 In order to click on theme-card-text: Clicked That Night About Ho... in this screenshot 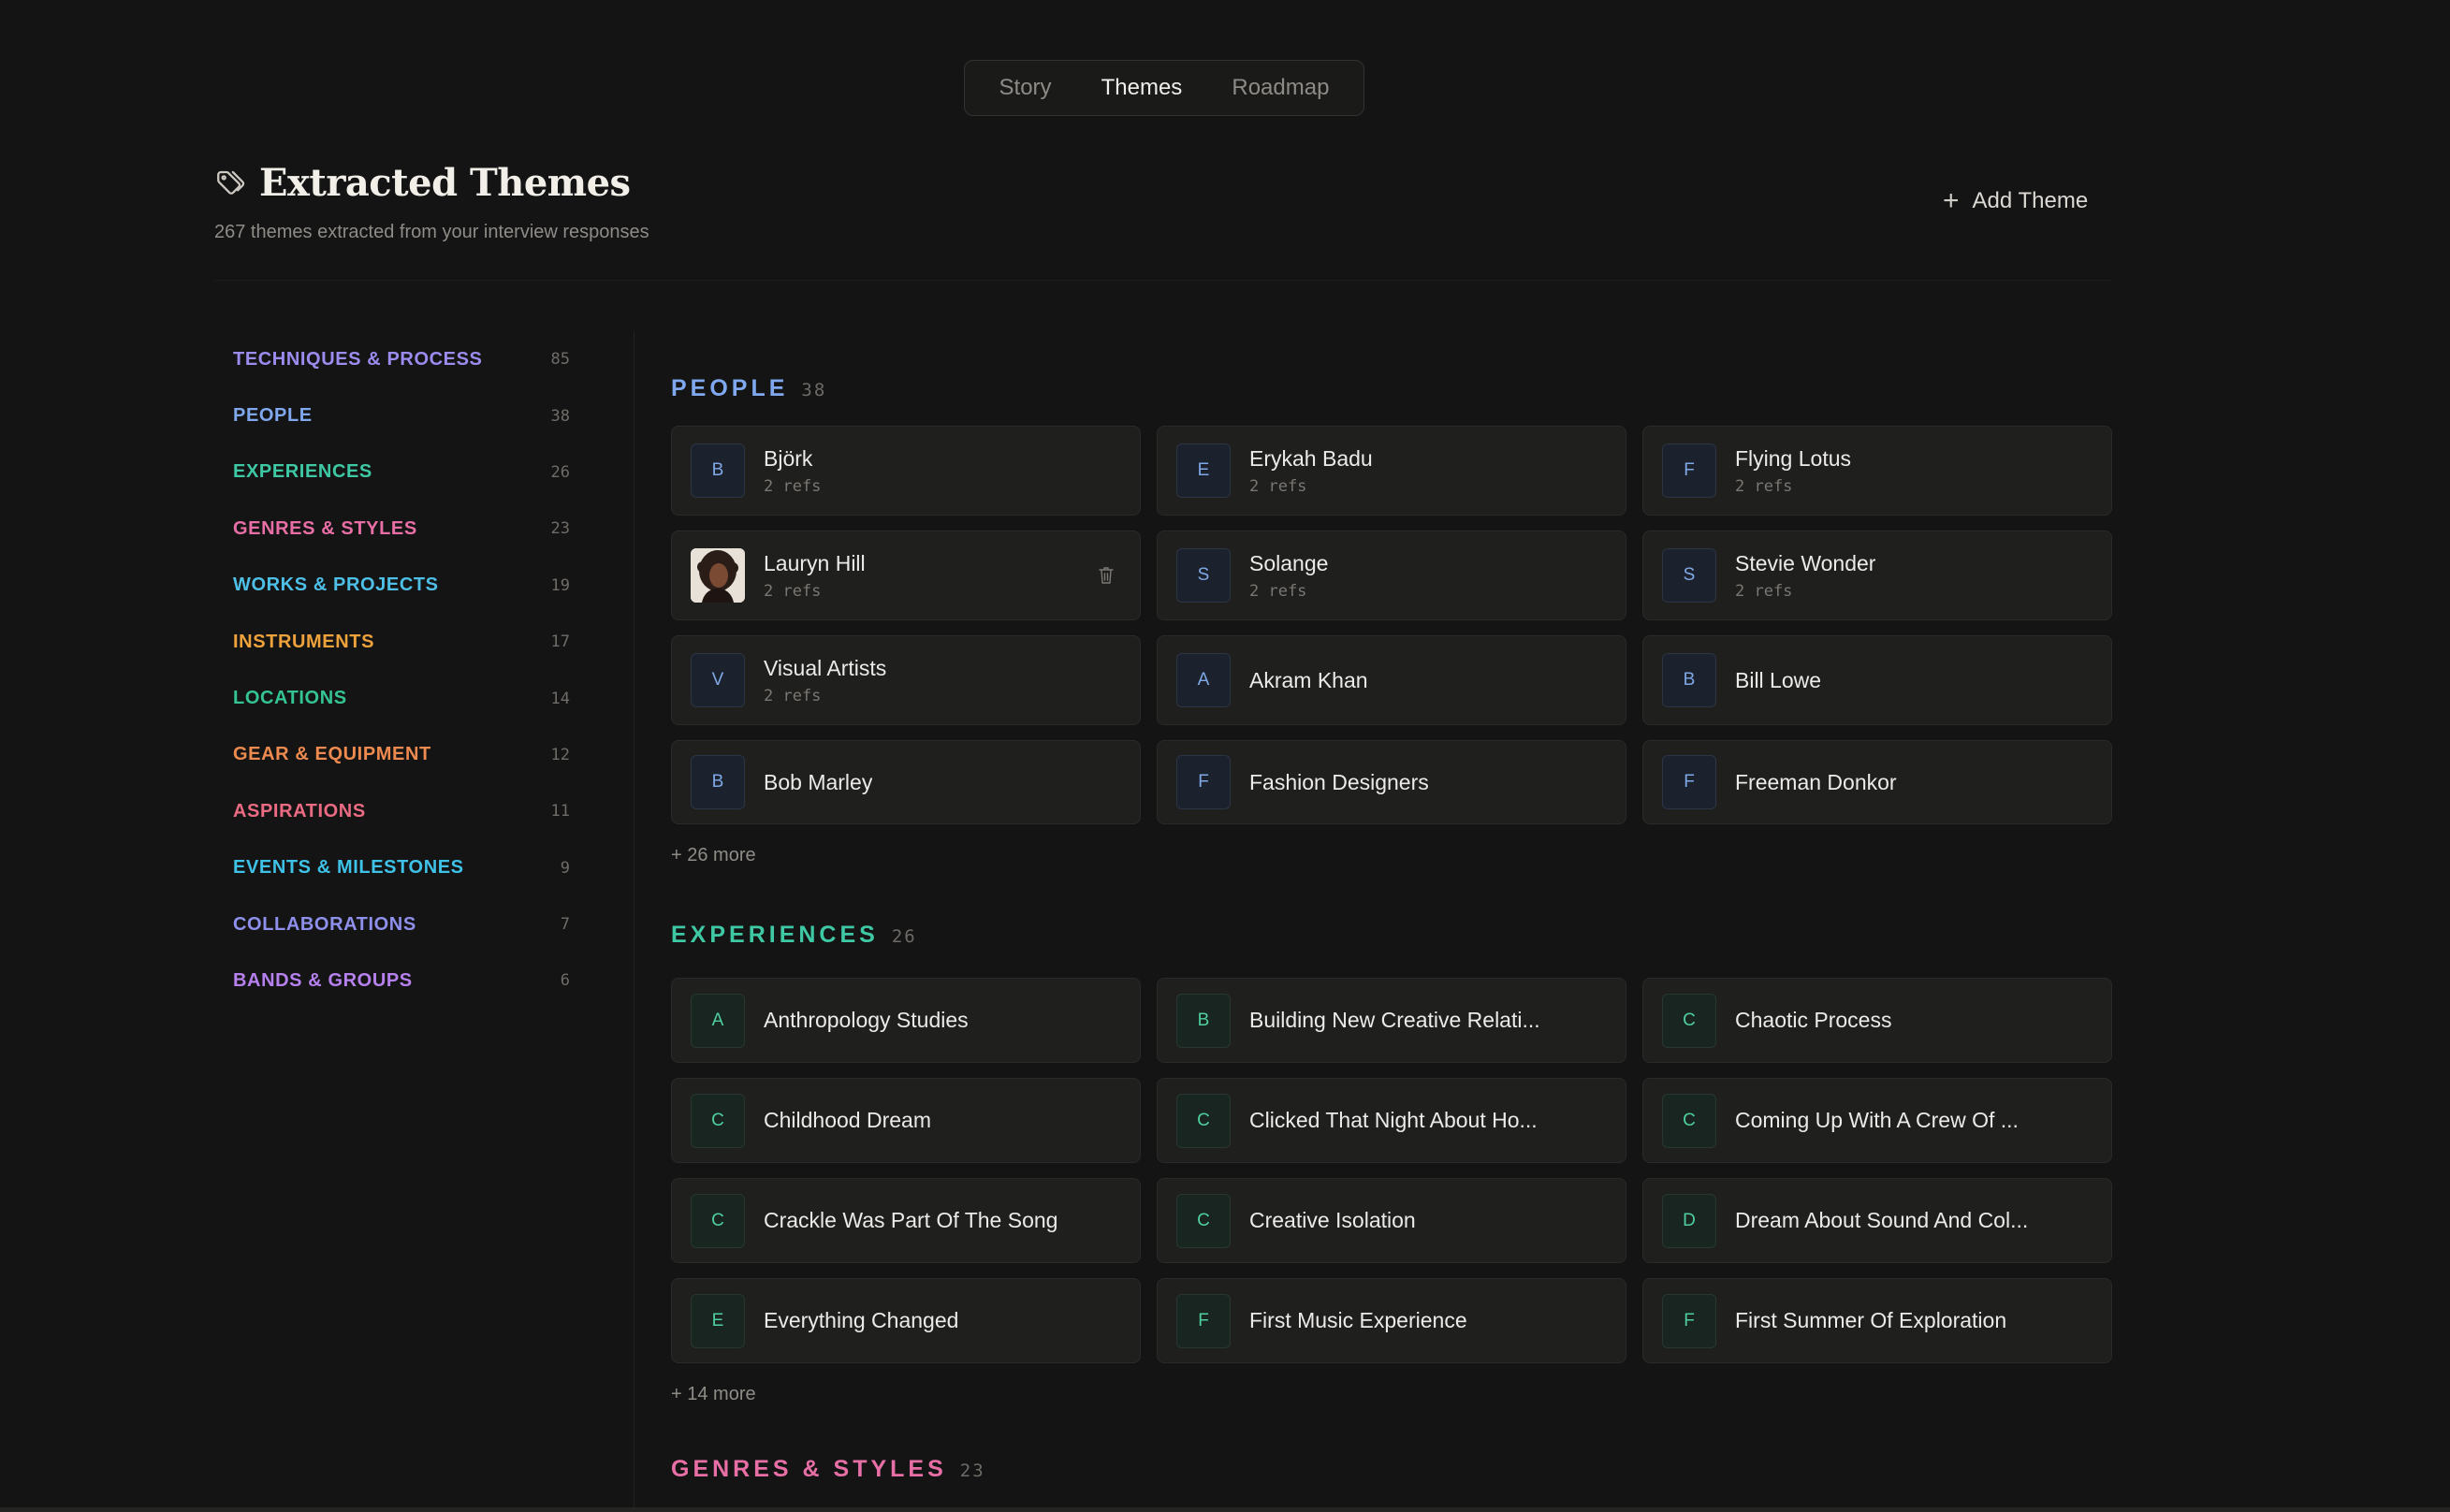, I will do `click(1393, 1121)`.